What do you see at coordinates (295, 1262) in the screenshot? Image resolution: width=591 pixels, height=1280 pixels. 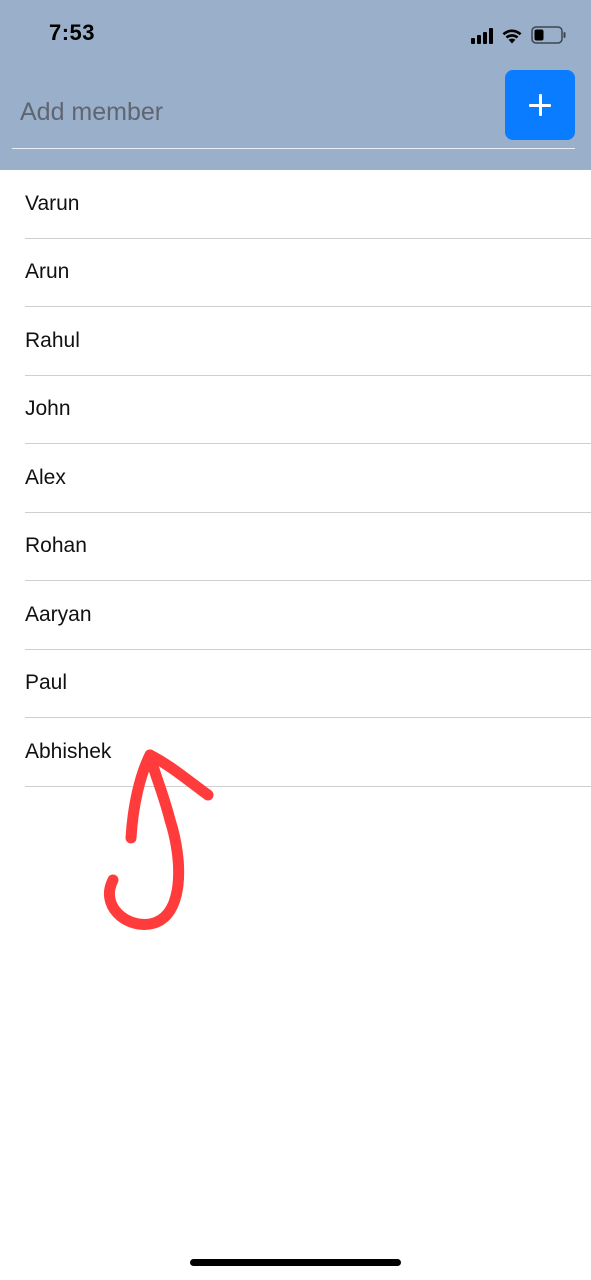 I see `home-indicator` at bounding box center [295, 1262].